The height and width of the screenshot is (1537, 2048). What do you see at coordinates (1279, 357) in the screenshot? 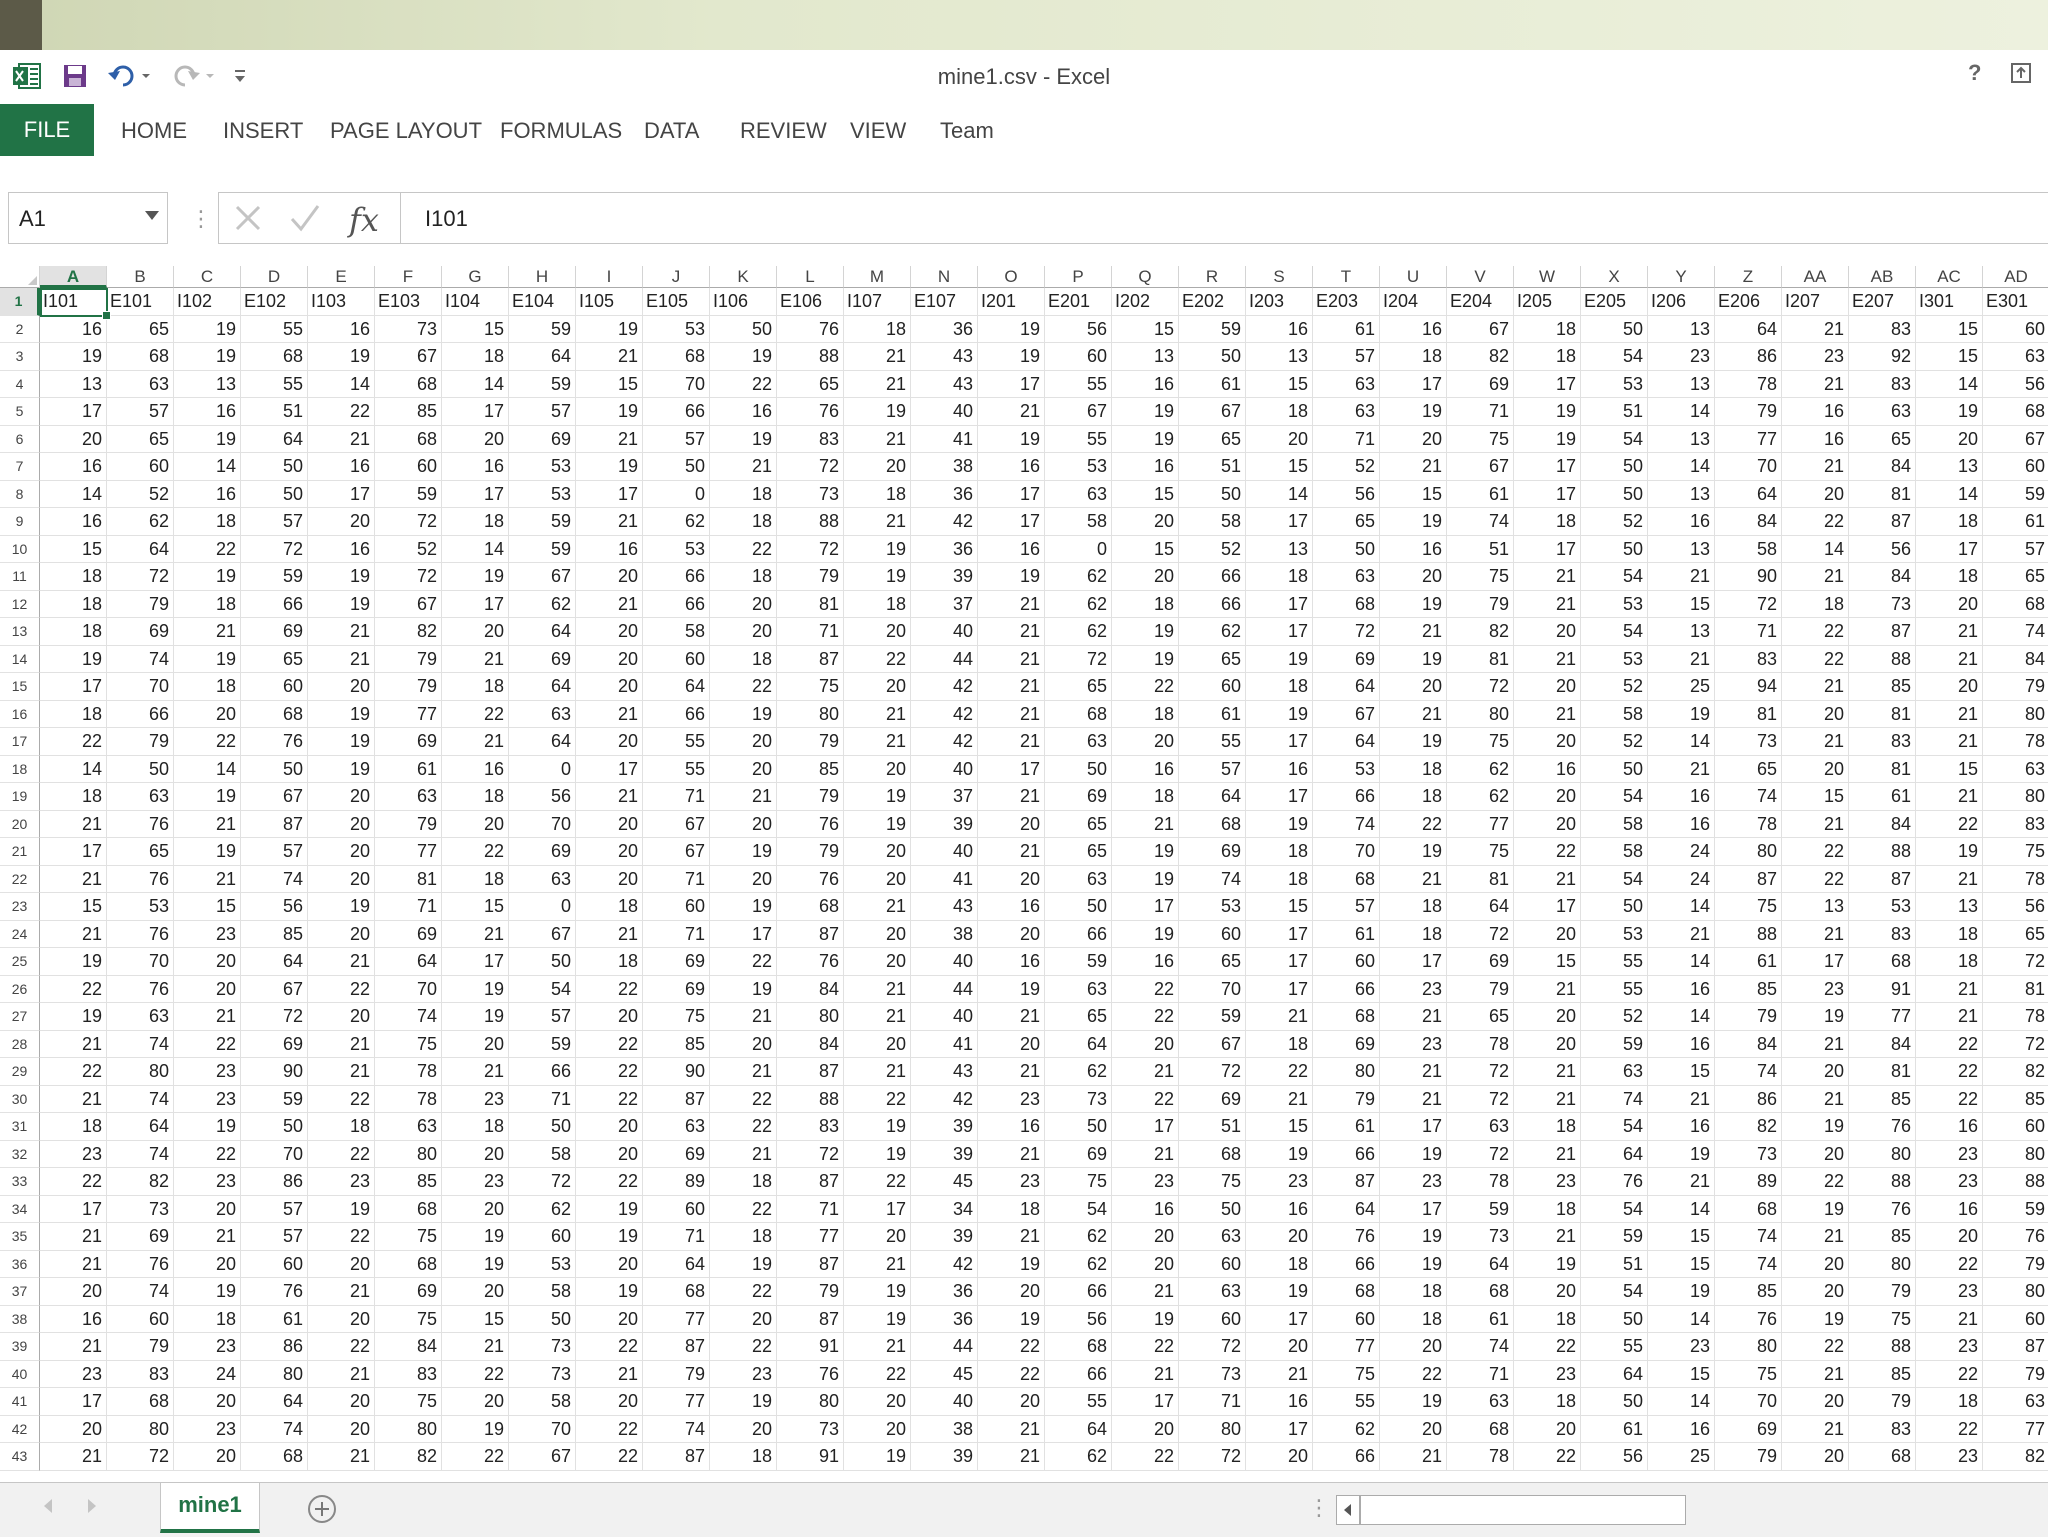
I see `cell-s3: 13` at bounding box center [1279, 357].